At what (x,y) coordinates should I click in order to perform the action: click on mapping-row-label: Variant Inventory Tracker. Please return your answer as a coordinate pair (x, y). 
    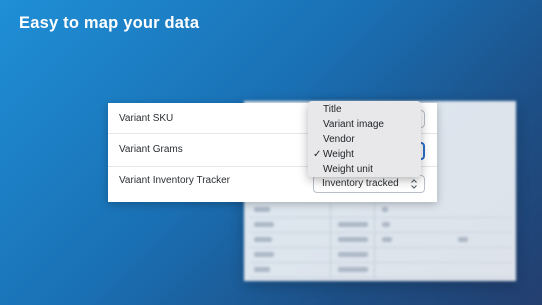
    Looking at the image, I should click on (174, 180).